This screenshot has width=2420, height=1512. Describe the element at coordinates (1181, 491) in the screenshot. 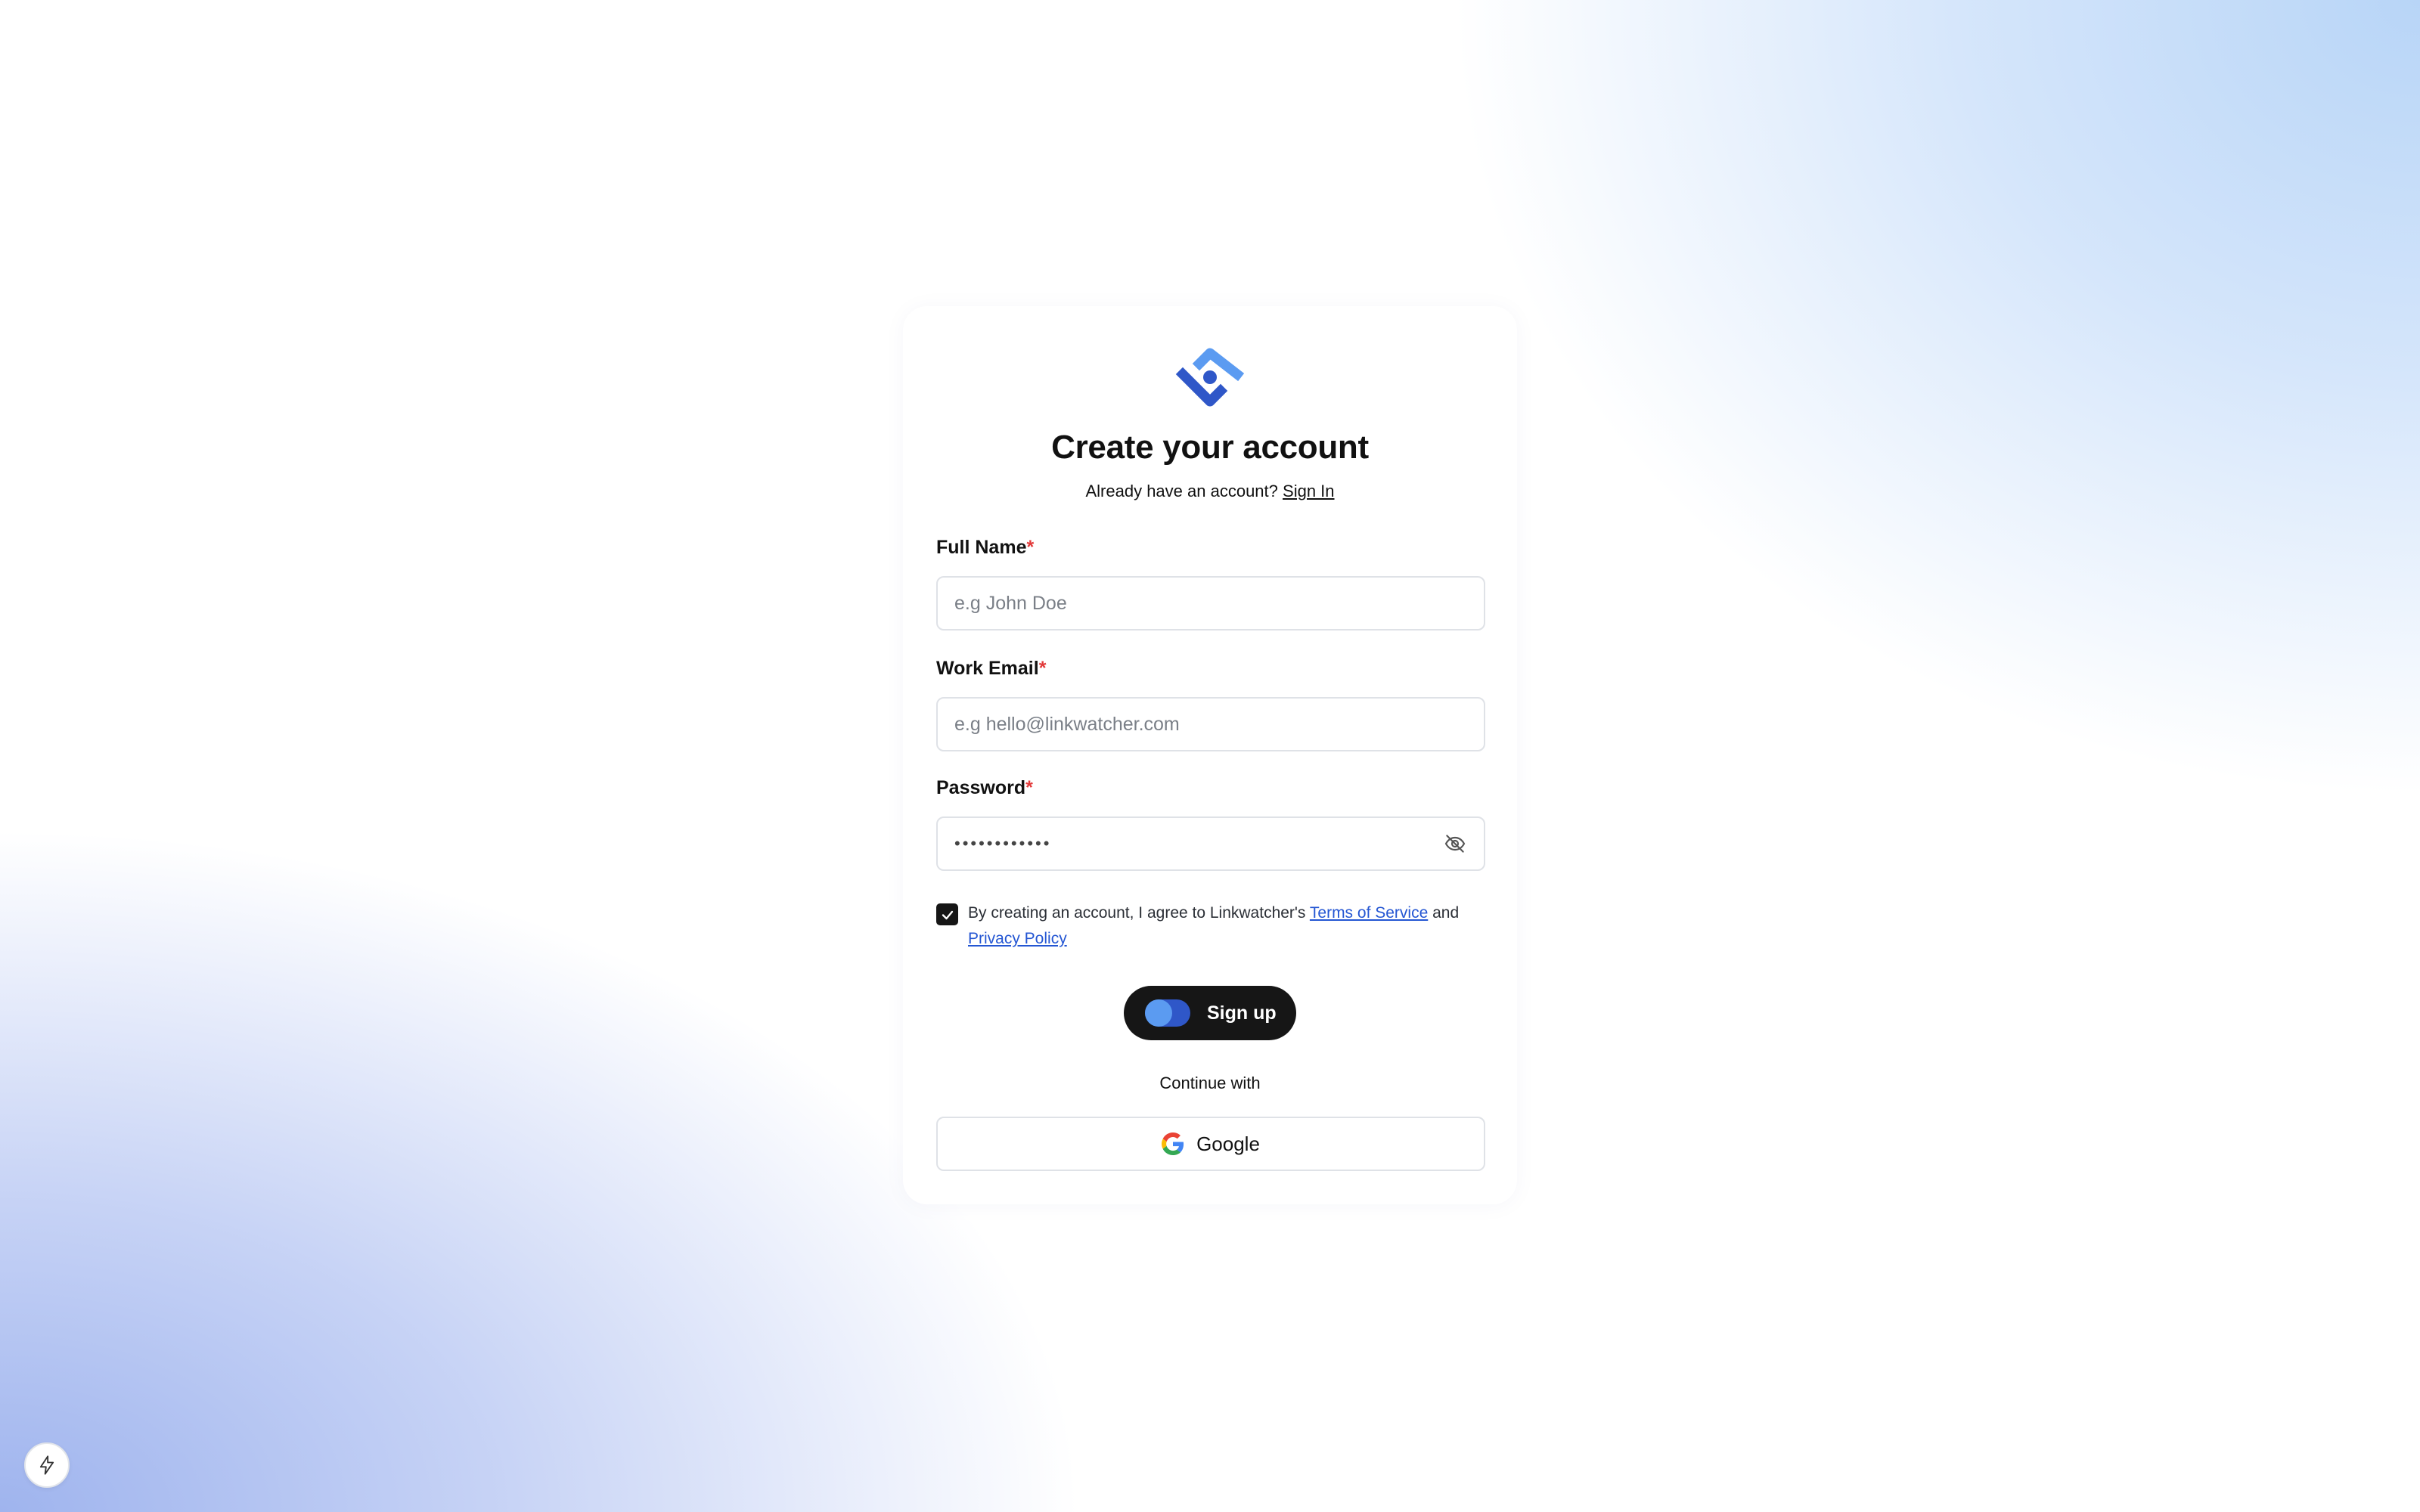

I see `signin-prompt-text: Already have an account?` at that location.